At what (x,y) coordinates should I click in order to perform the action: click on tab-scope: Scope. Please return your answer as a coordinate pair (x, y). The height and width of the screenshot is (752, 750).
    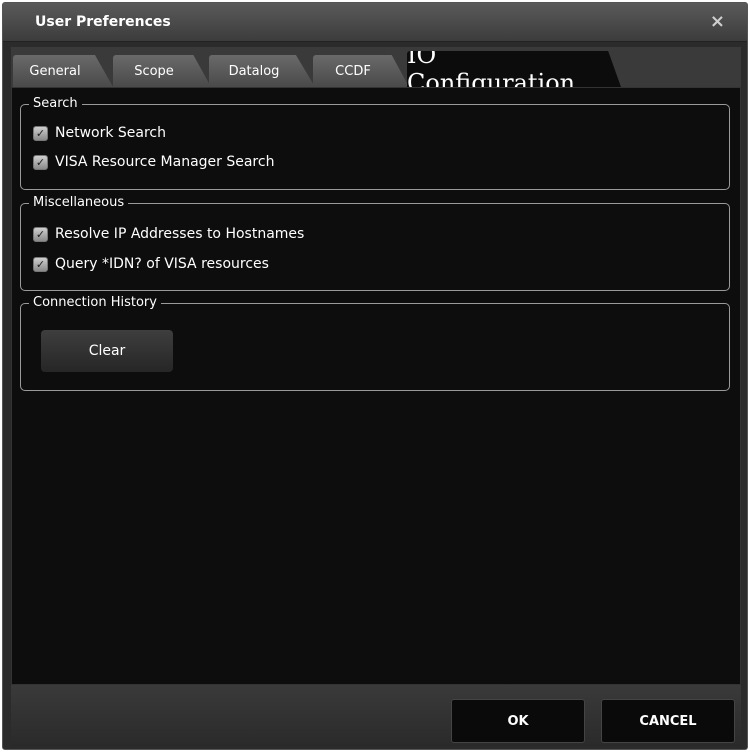
    Looking at the image, I should click on (162, 71).